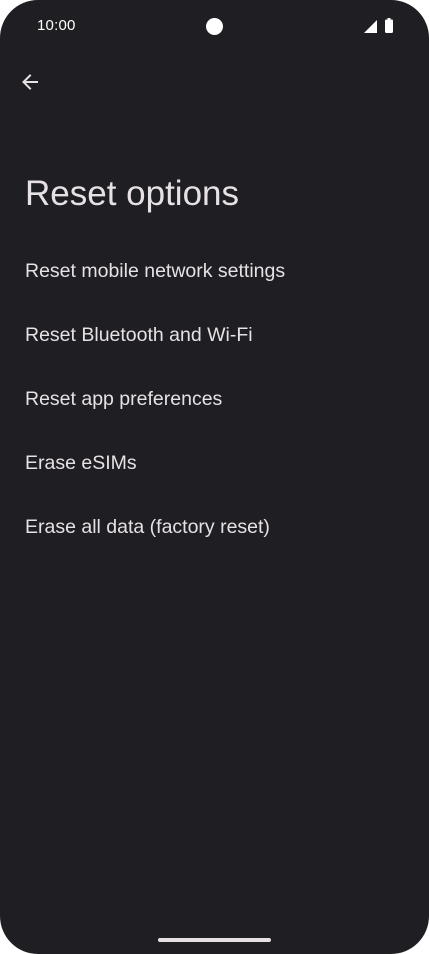 This screenshot has width=429, height=954. Describe the element at coordinates (147, 526) in the screenshot. I see `option-label: Erase all data (factory reset)` at that location.